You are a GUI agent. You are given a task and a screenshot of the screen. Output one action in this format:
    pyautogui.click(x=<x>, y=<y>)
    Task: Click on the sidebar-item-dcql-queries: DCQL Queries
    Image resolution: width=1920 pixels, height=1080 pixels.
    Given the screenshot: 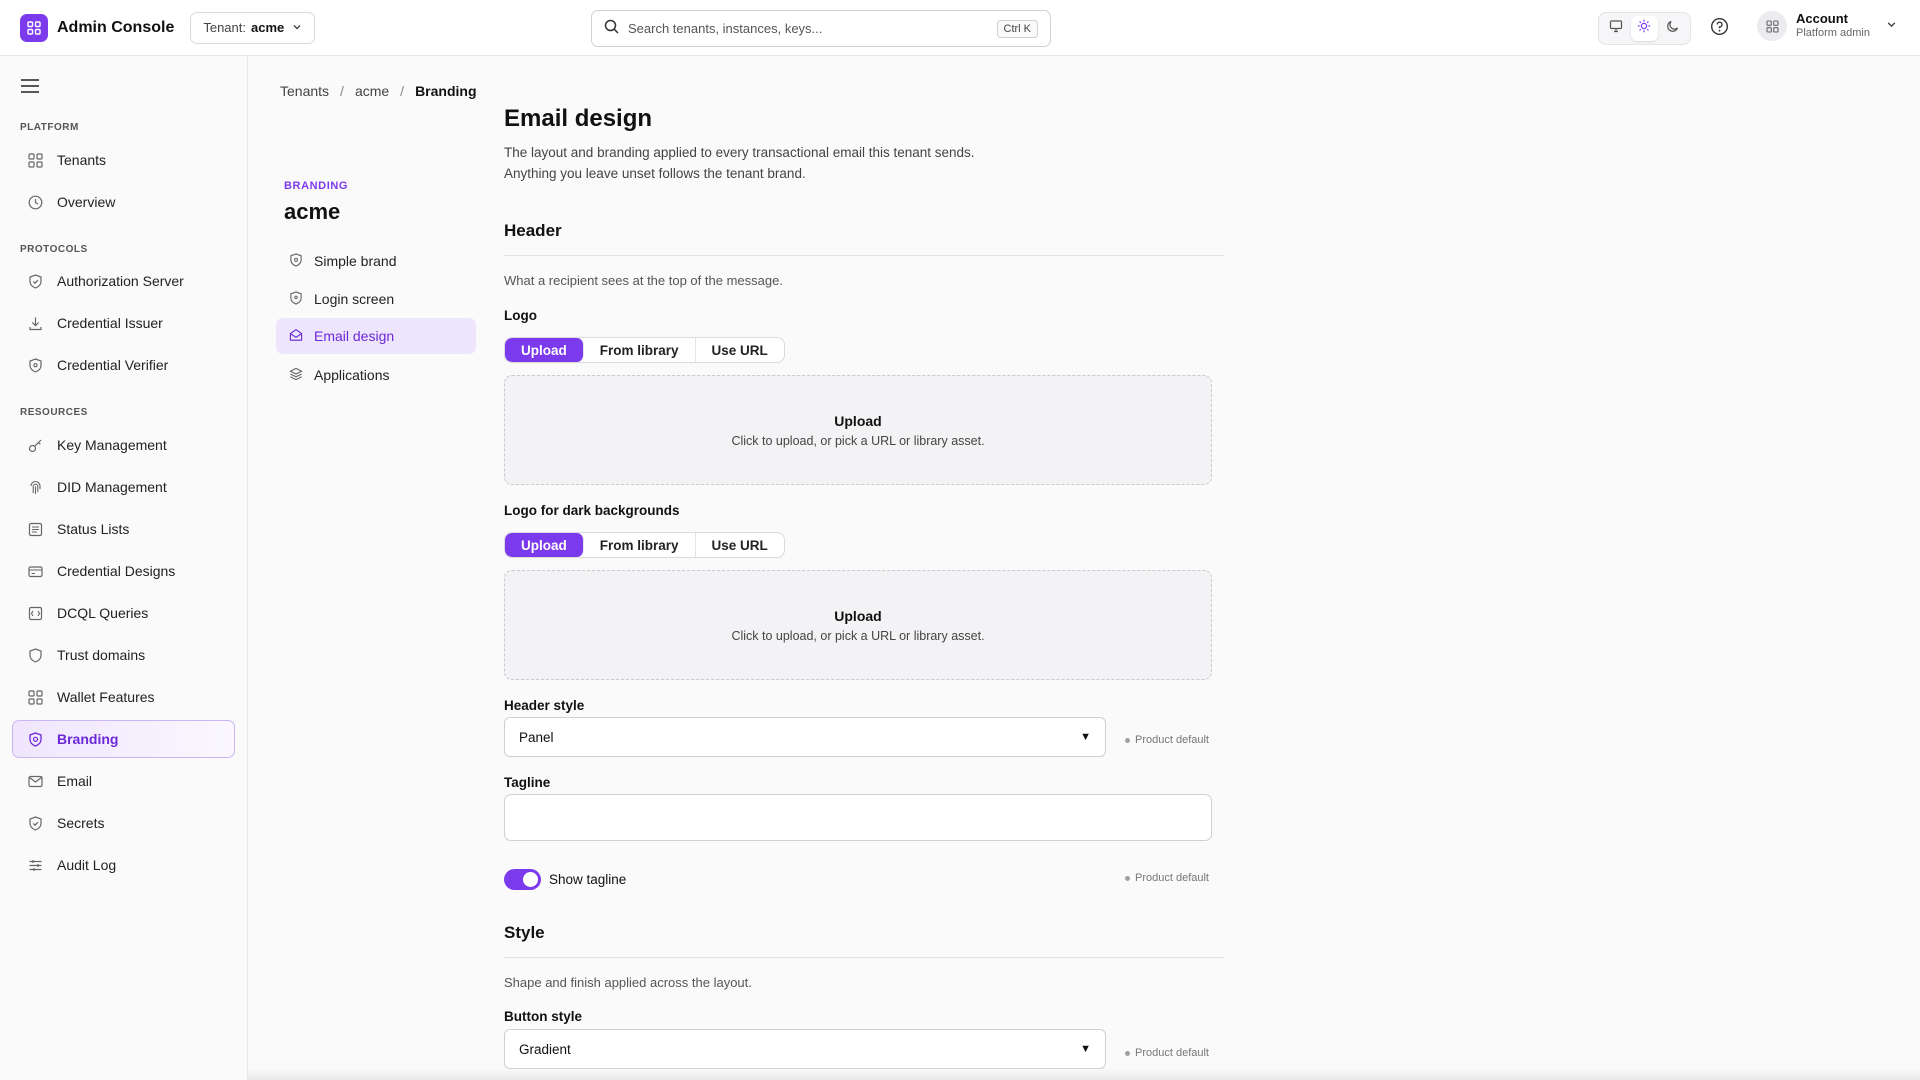 What is the action you would take?
    pyautogui.click(x=123, y=613)
    